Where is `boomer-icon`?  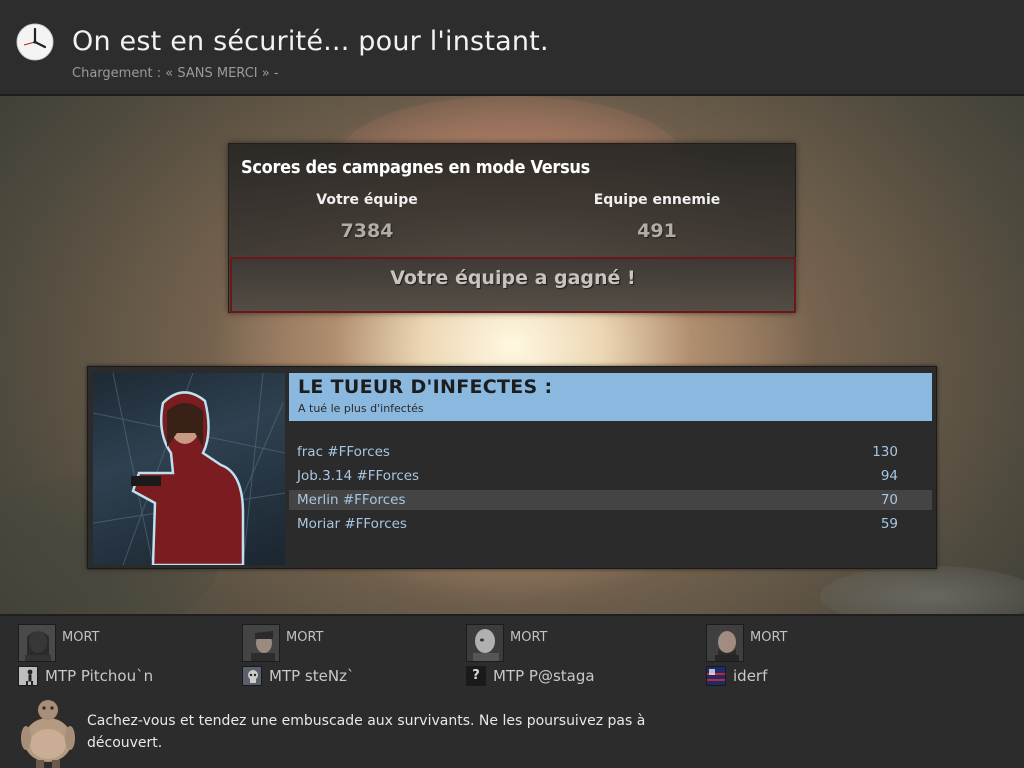
boomer-icon is located at coordinates (48, 734).